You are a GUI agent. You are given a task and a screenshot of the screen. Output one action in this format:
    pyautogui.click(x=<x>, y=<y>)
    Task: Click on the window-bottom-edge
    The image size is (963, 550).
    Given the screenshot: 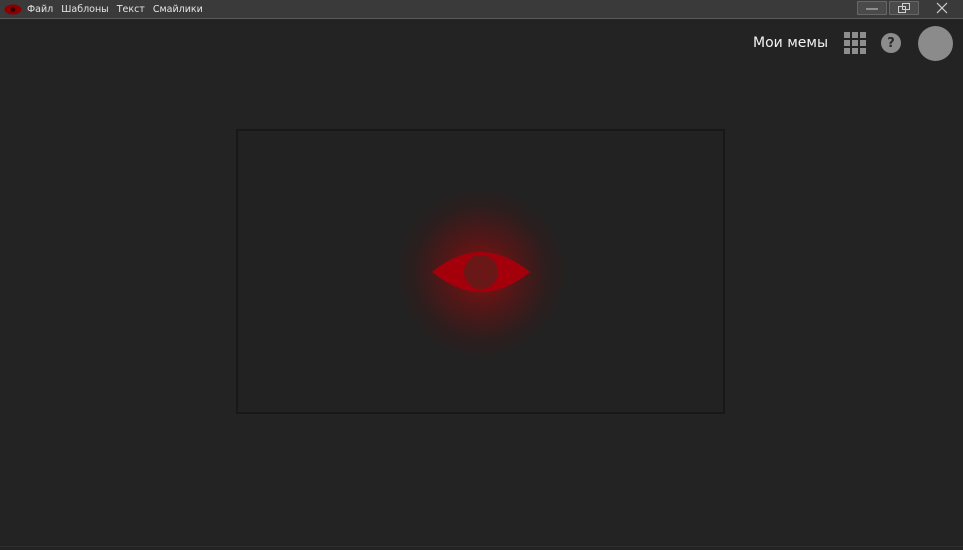 What is the action you would take?
    pyautogui.click(x=481, y=546)
    